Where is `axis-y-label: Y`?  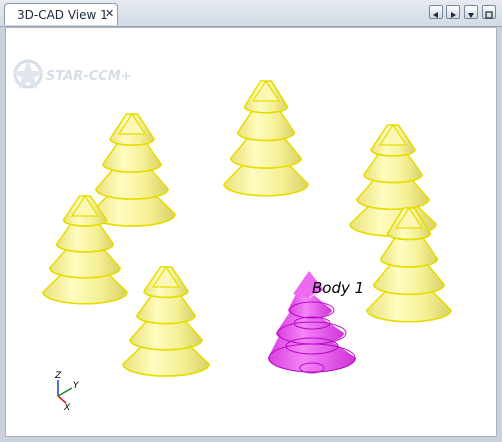 axis-y-label: Y is located at coordinates (76, 386).